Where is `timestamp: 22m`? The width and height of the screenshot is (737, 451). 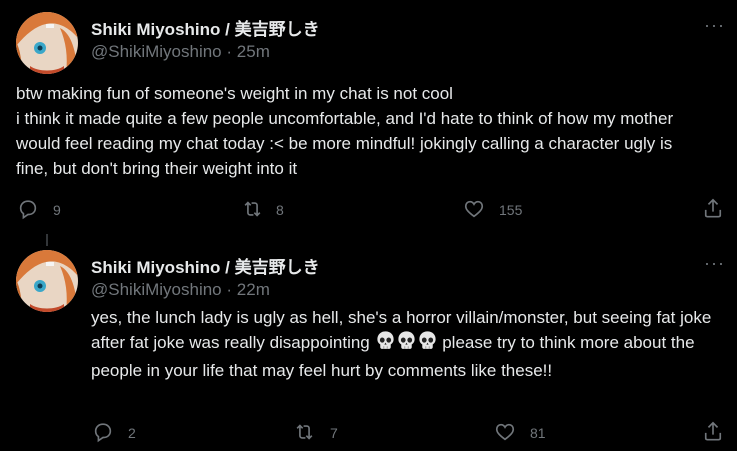
timestamp: 22m is located at coordinates (253, 289).